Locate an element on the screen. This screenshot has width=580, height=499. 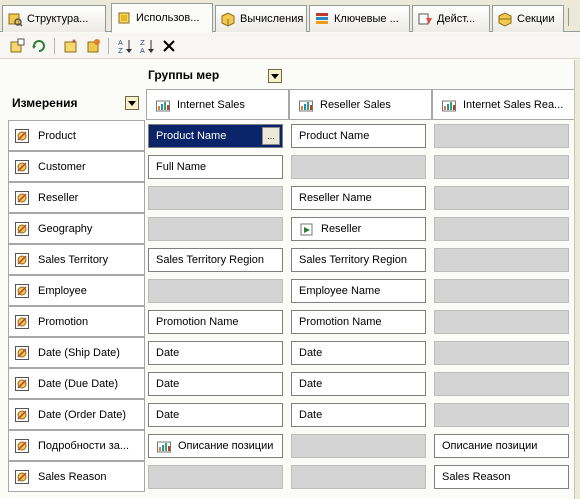
usage-cell: Product Name is located at coordinates (358, 136).